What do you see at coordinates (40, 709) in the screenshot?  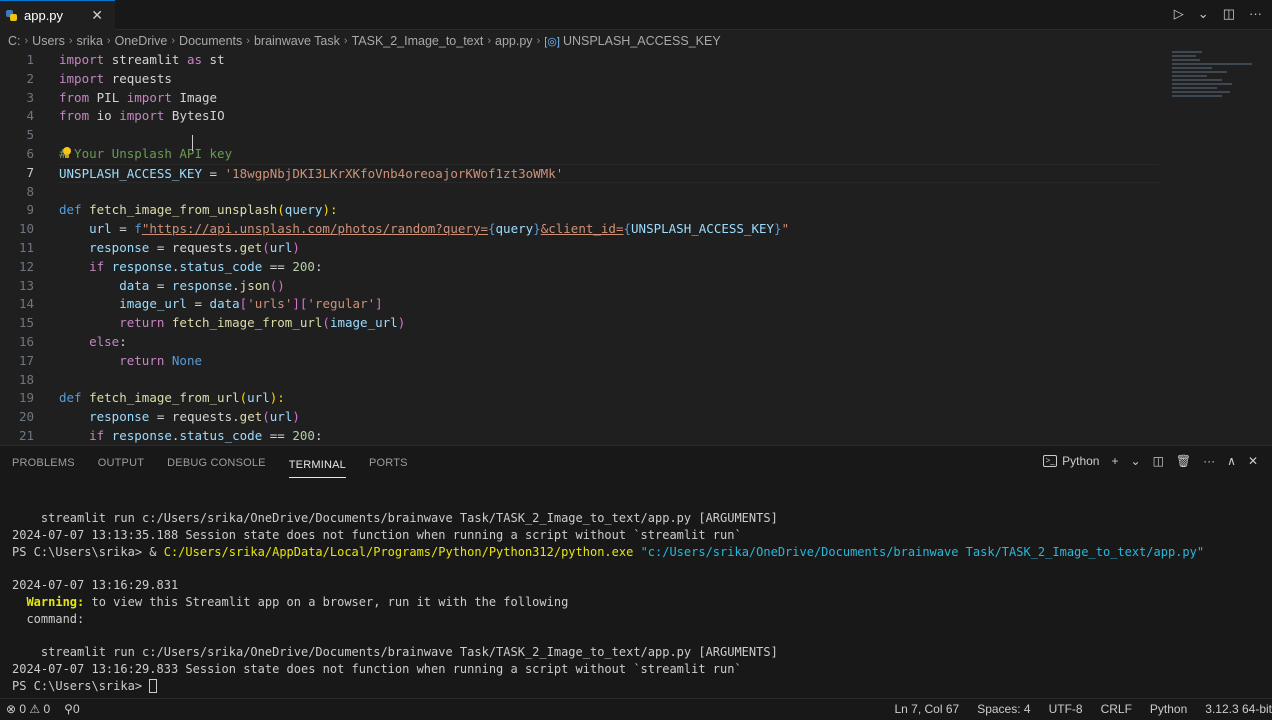 I see `warning-count: ⚠ 0` at bounding box center [40, 709].